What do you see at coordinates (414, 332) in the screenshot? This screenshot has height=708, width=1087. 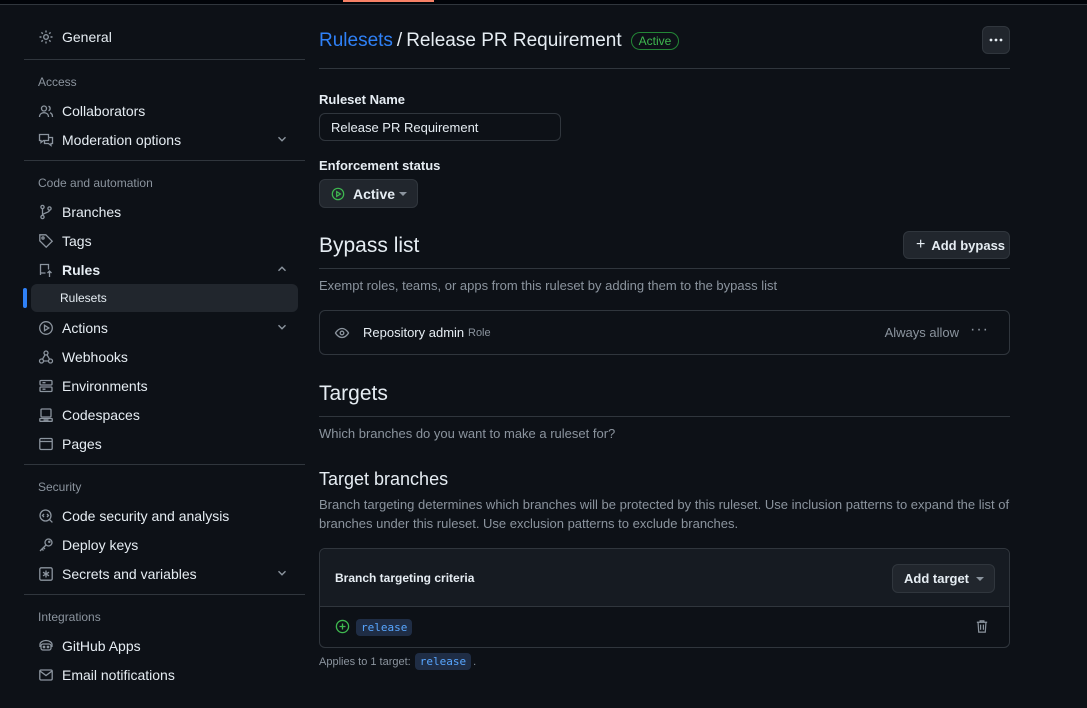 I see `bypass-actor-name: Repository admin` at bounding box center [414, 332].